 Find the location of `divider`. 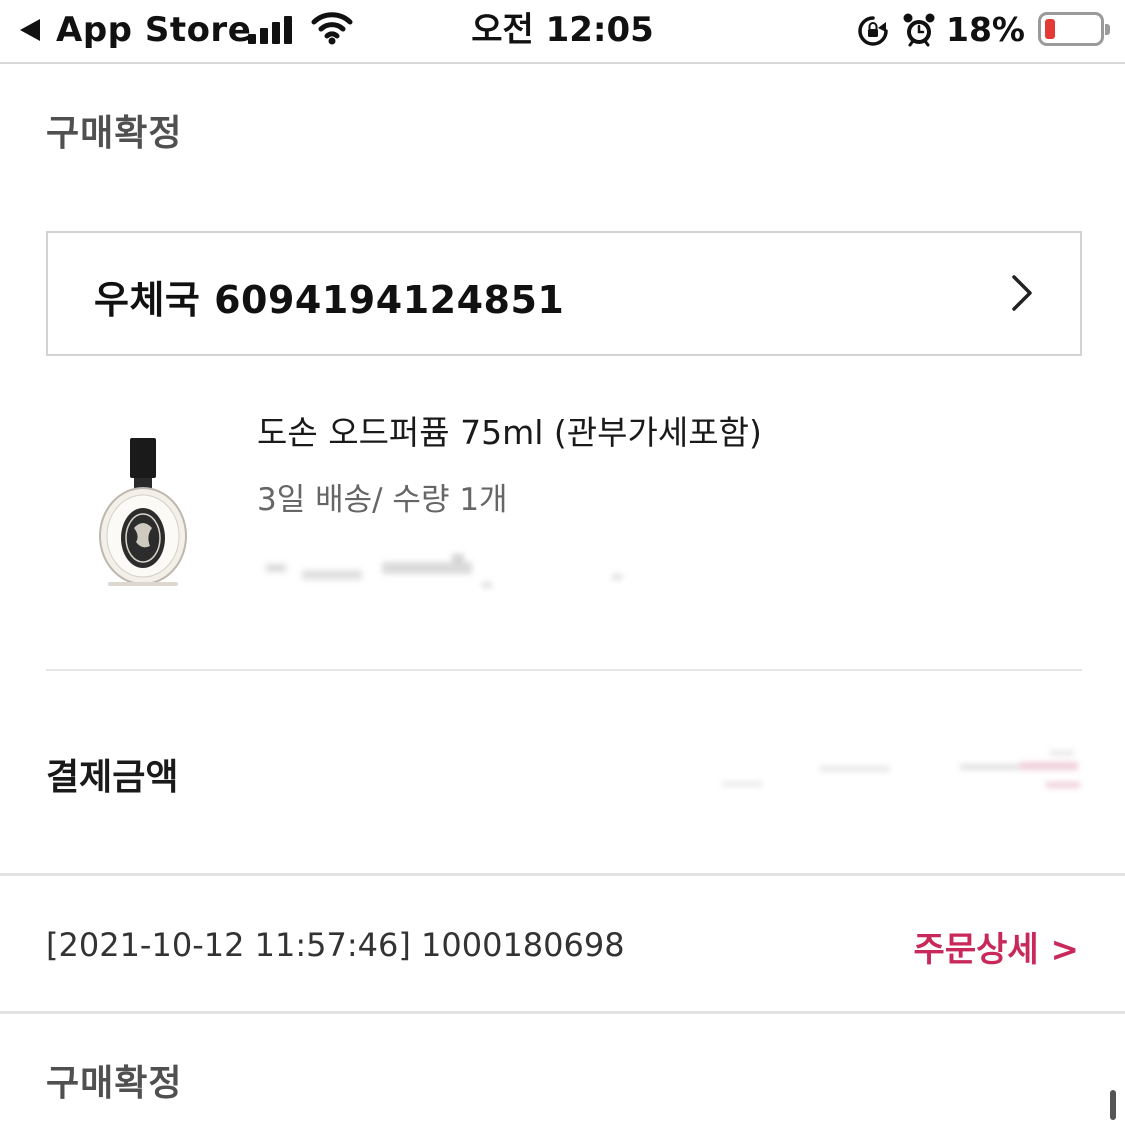

divider is located at coordinates (564, 670).